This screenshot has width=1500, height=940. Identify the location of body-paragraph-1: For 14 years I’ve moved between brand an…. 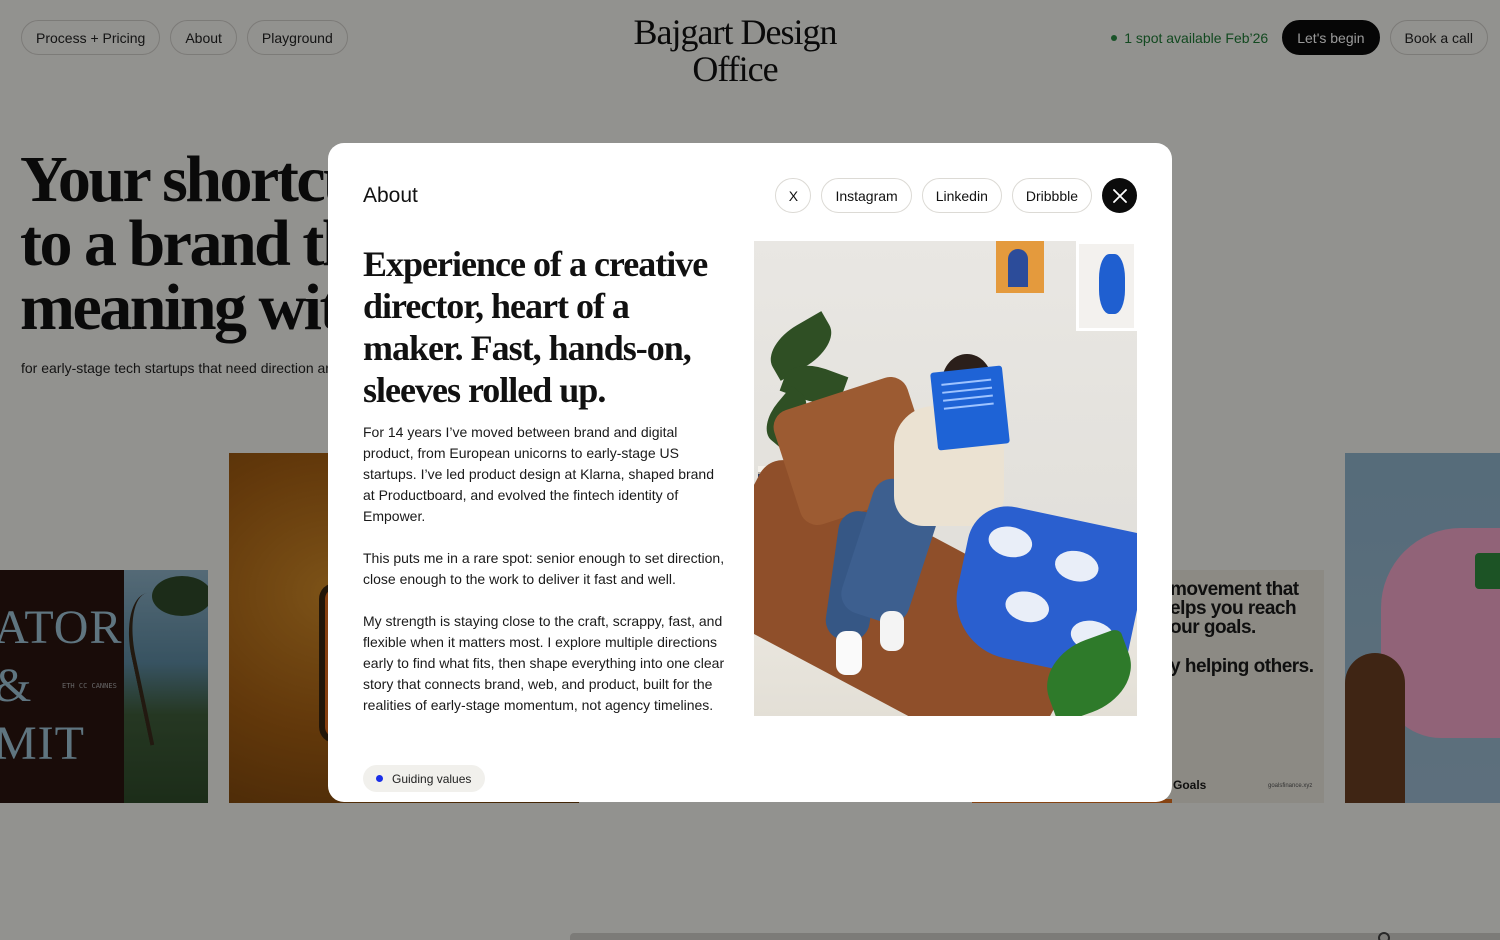
(538, 474).